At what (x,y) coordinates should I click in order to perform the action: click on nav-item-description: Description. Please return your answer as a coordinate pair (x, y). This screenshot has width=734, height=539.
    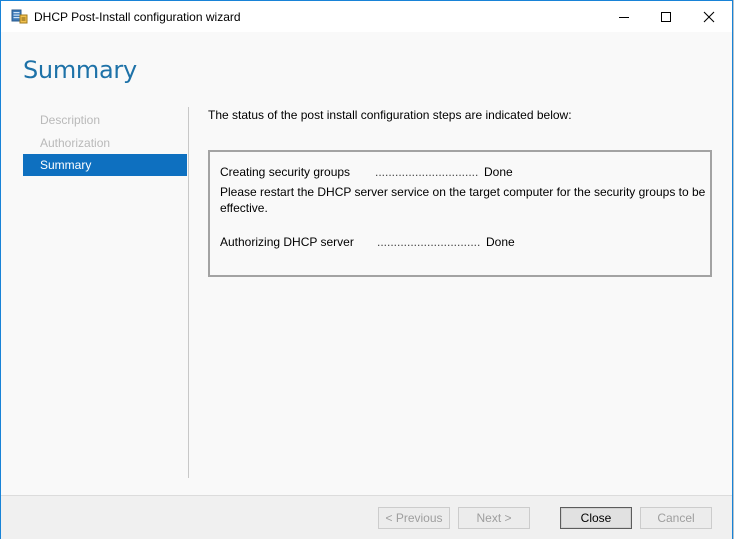
    Looking at the image, I should click on (105, 120).